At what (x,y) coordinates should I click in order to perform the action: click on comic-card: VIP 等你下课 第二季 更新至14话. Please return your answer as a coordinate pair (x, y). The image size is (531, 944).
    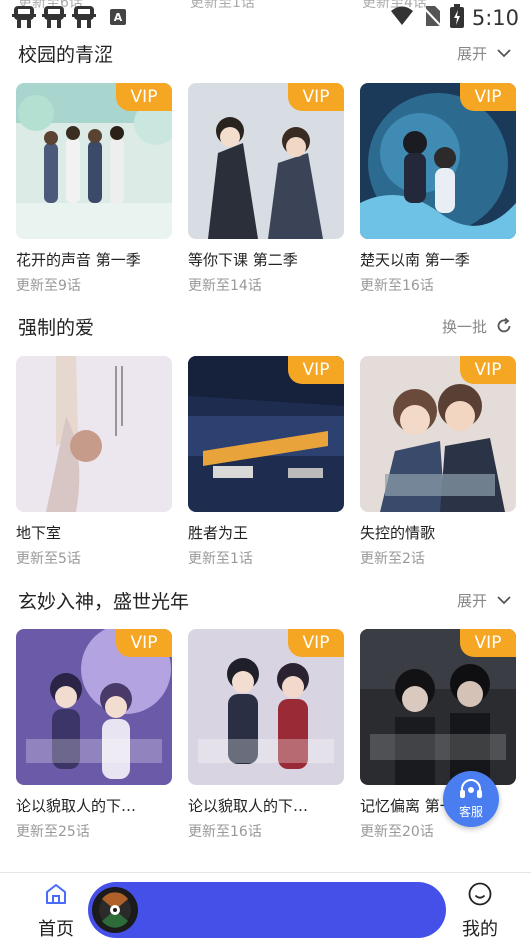
    Looking at the image, I should click on (266, 189).